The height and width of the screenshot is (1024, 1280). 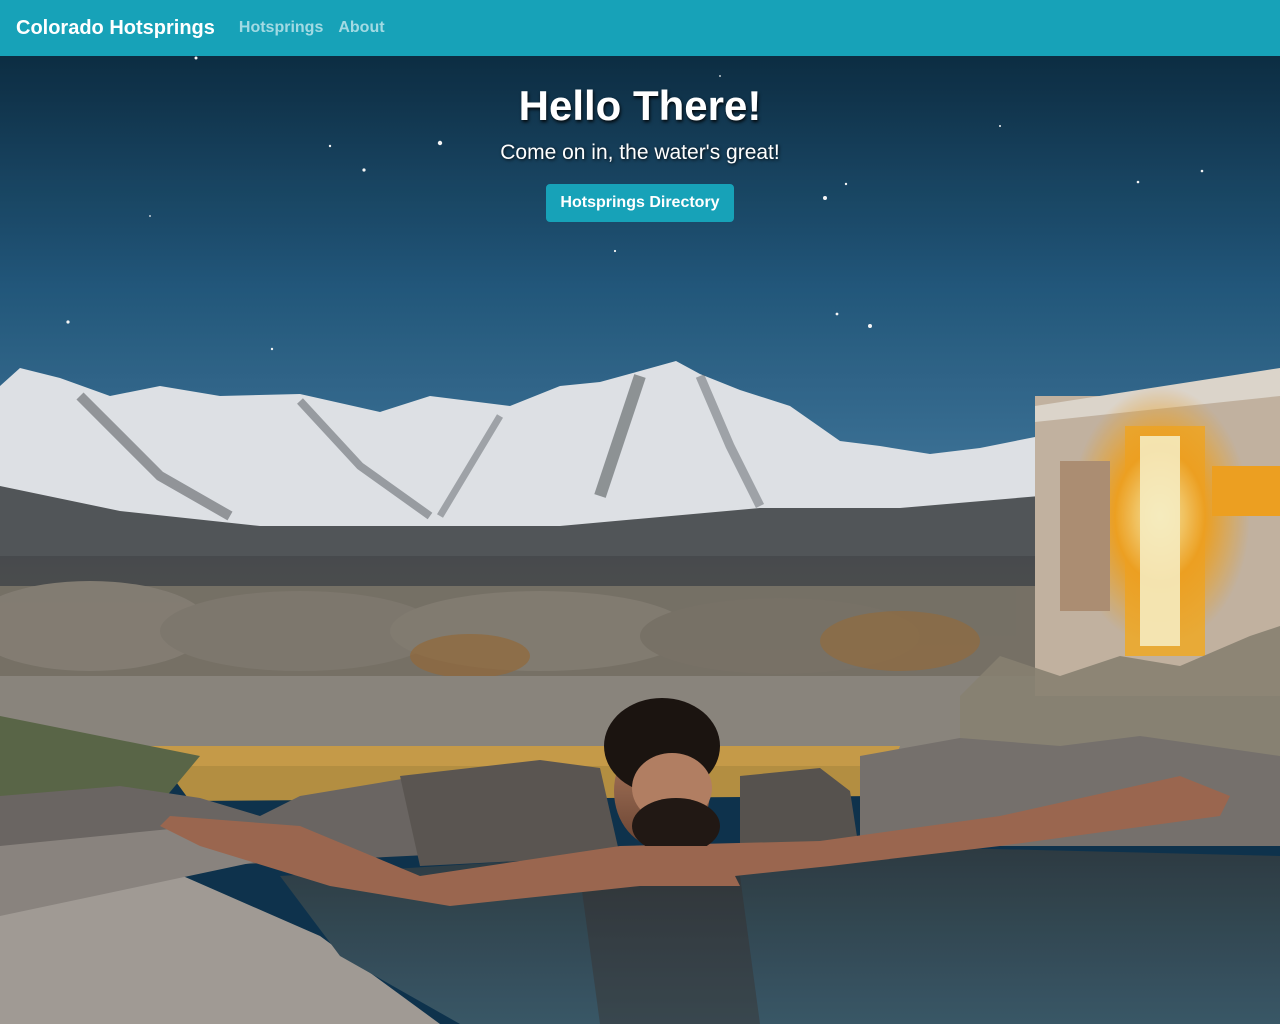 I want to click on brand-link: Colorado Hotsprings, so click(x=115, y=28).